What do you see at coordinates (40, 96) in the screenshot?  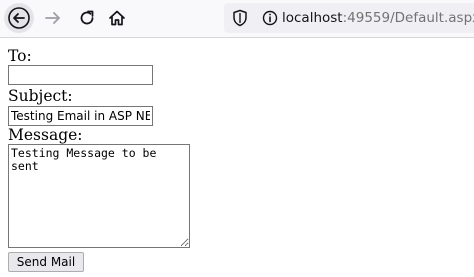 I see `subject-label: Subject:` at bounding box center [40, 96].